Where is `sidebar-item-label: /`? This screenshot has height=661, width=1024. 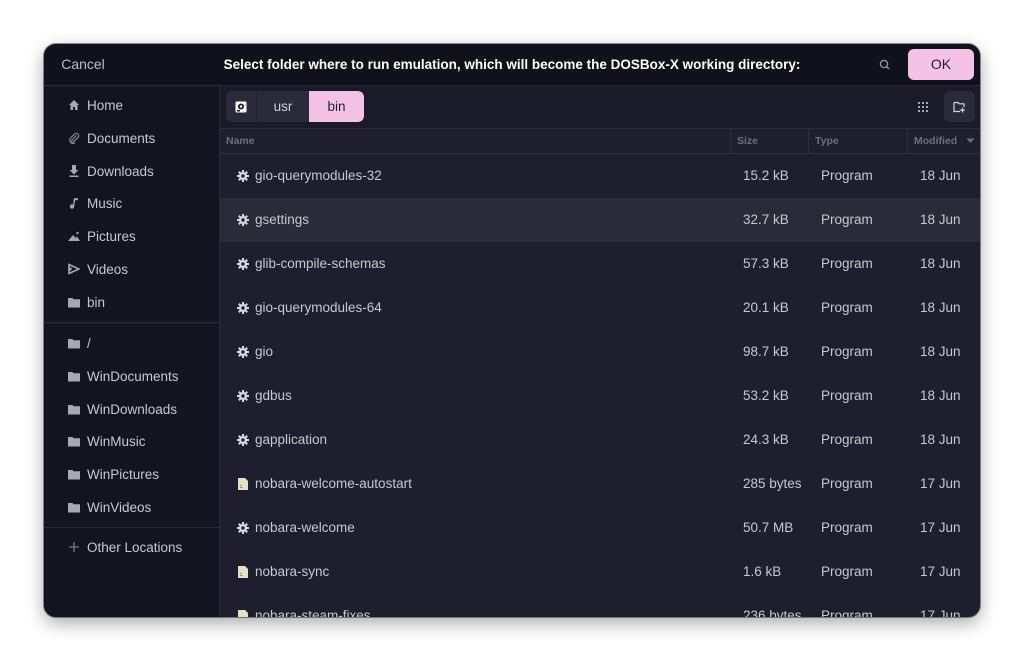
sidebar-item-label: / is located at coordinates (89, 343).